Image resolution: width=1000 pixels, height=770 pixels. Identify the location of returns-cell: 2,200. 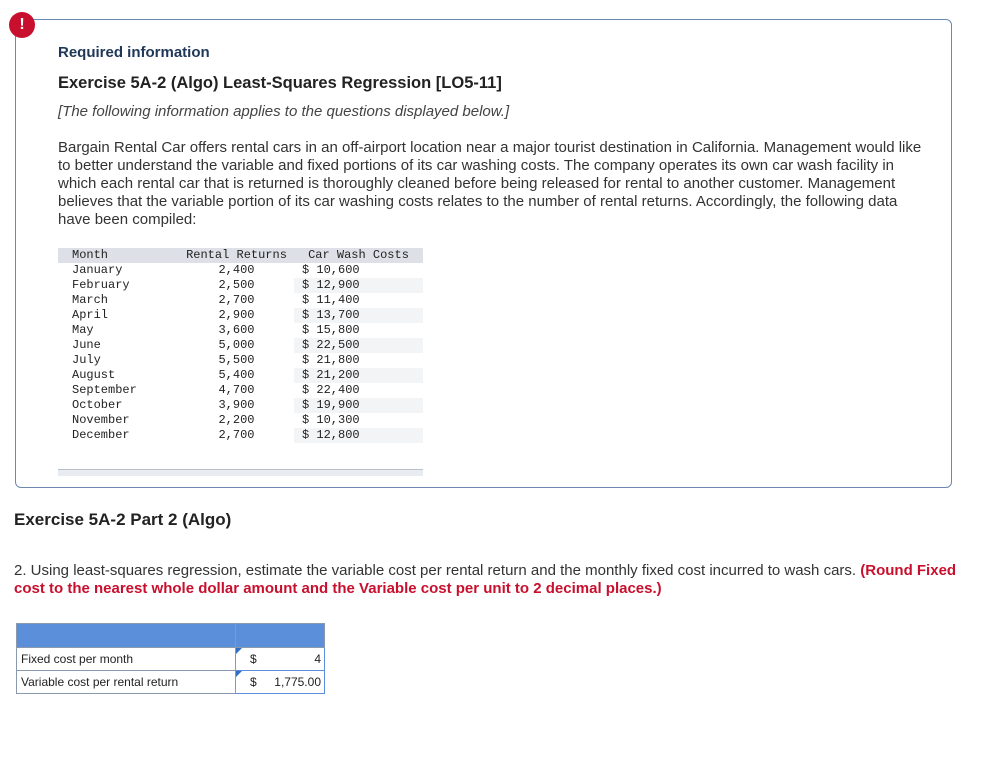
(236, 420).